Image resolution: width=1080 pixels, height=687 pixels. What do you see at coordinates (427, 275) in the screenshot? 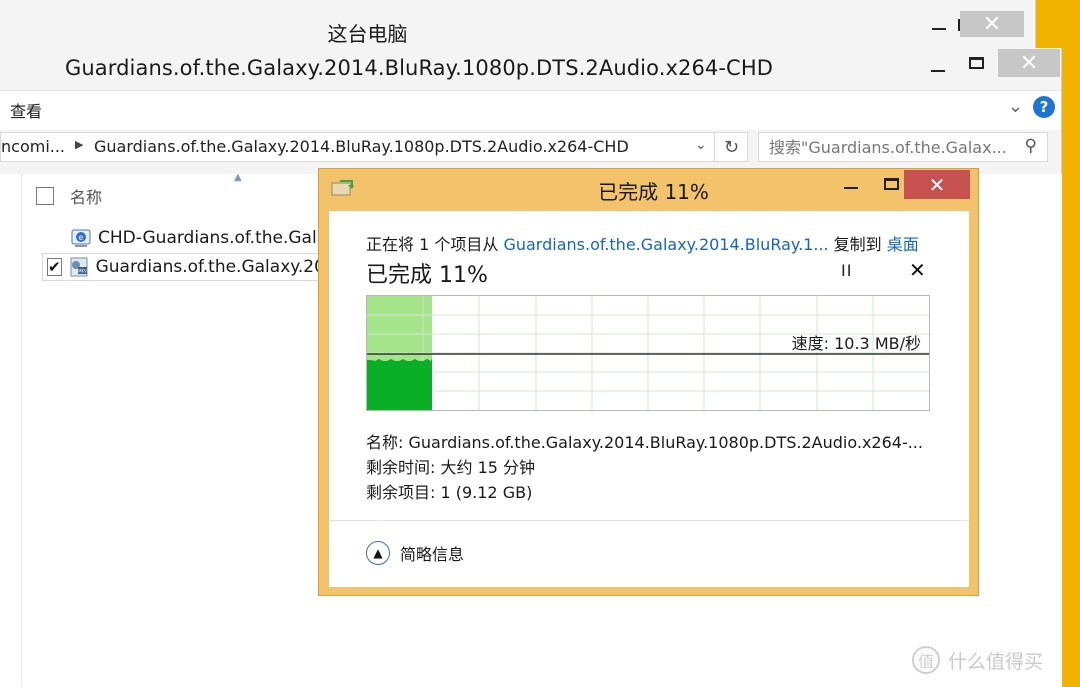
I see `progress-heading: 已完成 11%` at bounding box center [427, 275].